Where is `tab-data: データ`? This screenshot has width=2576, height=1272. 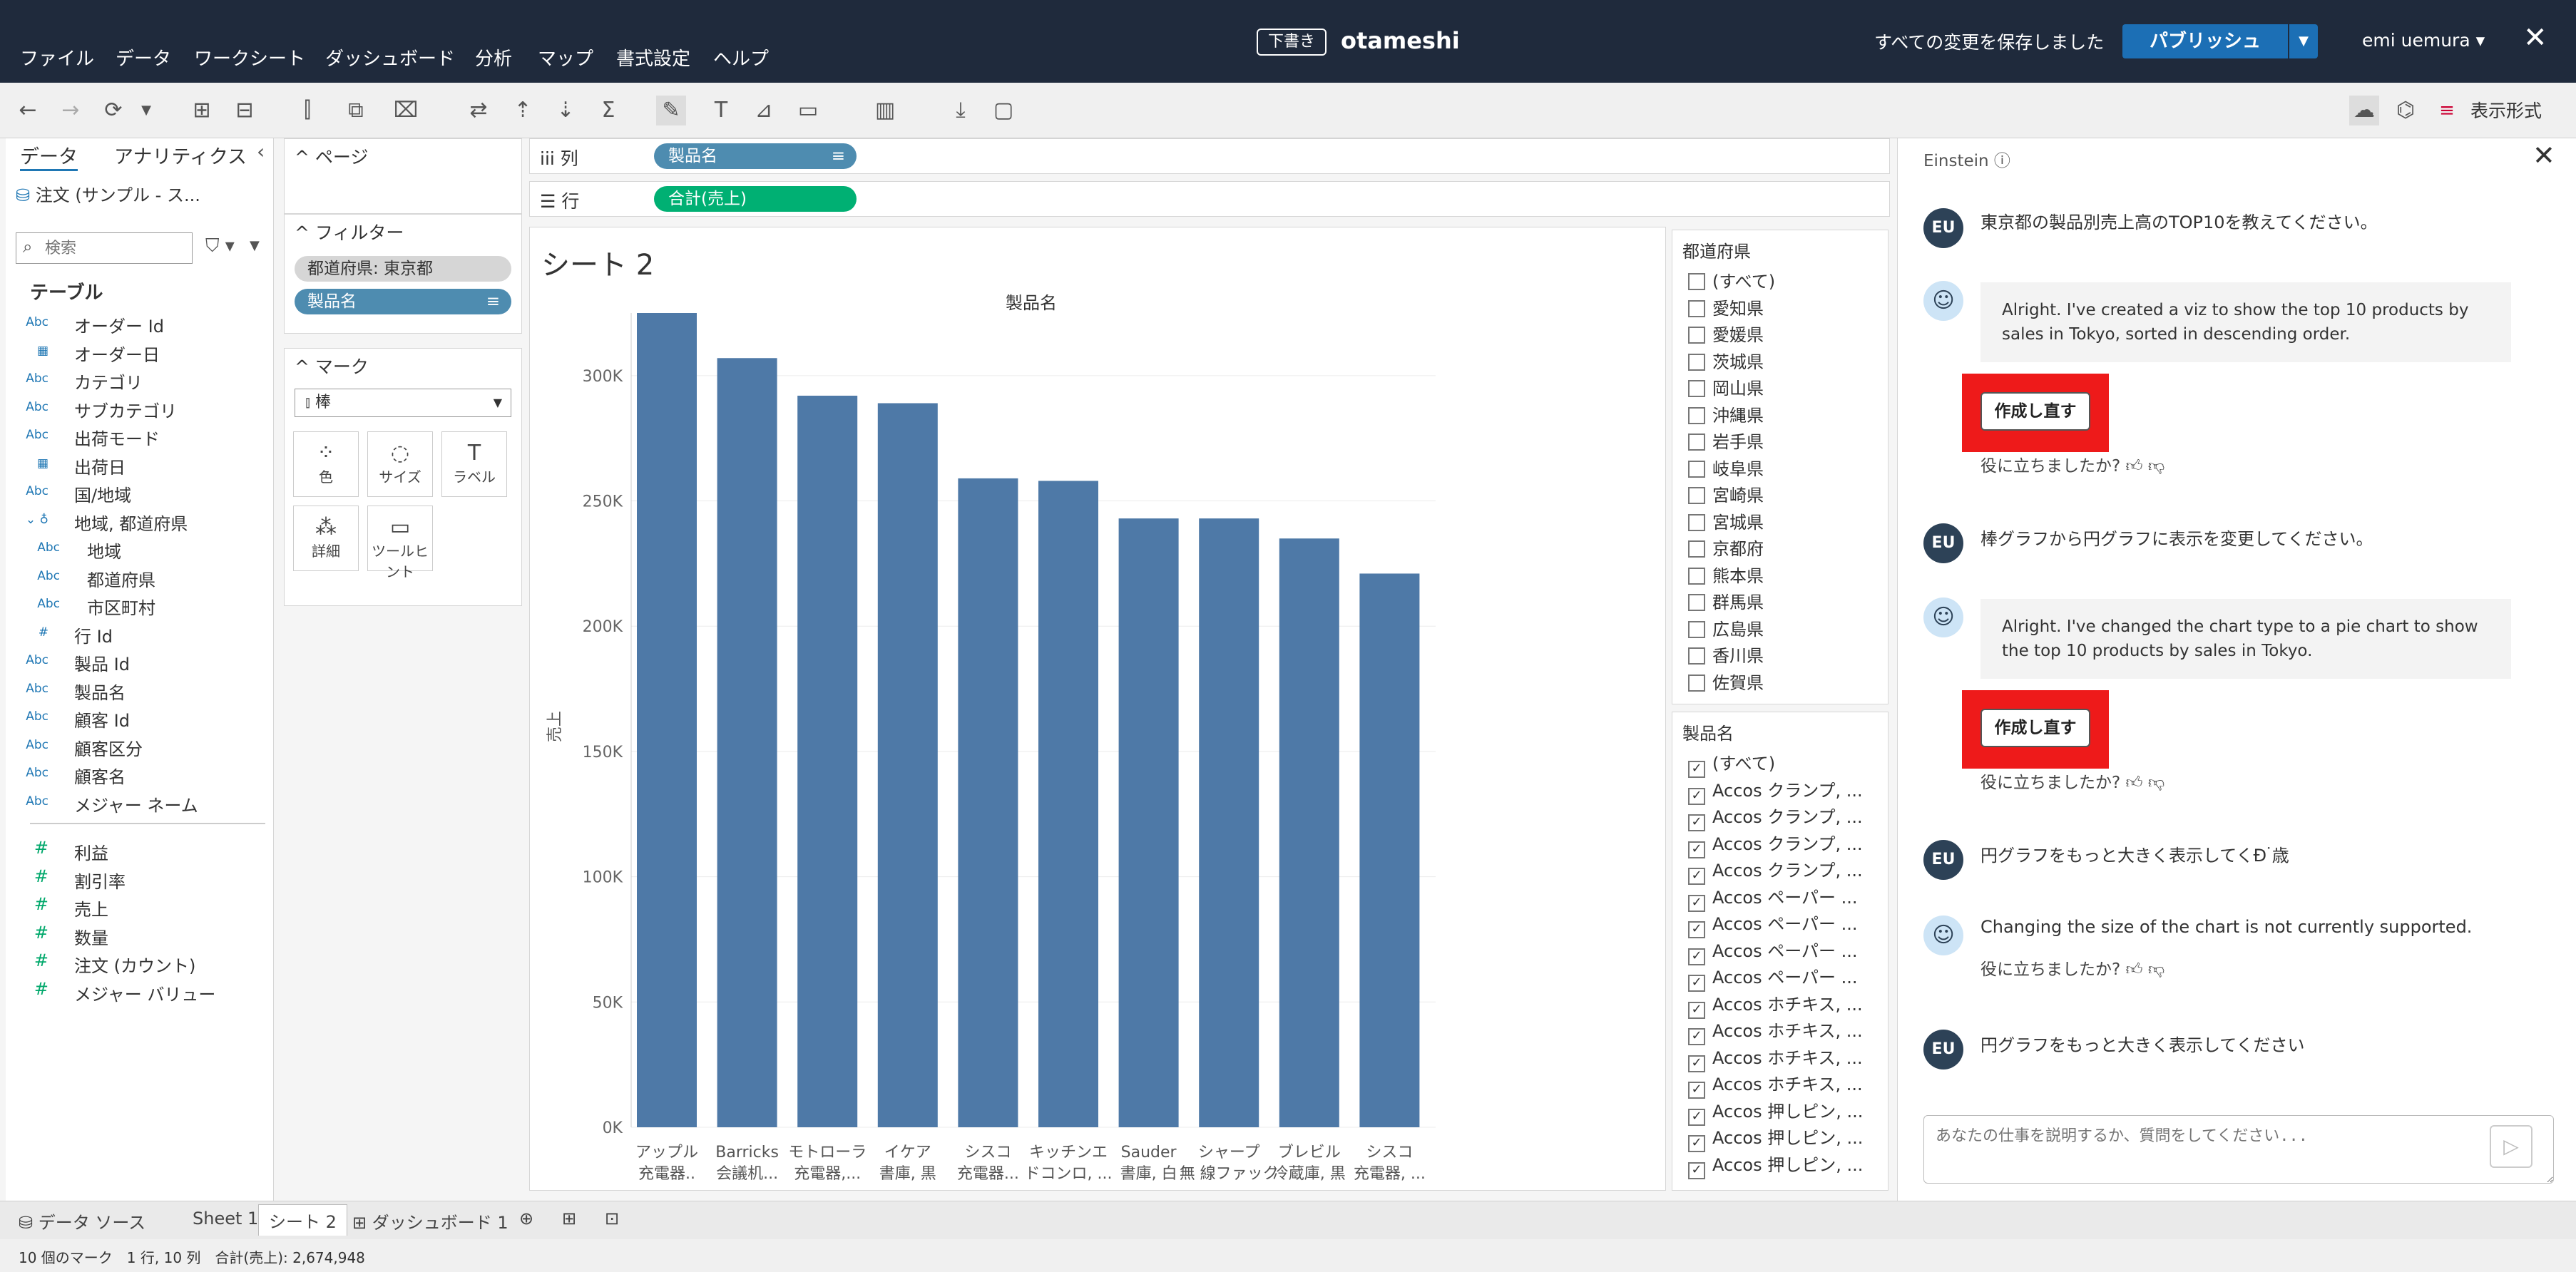
tab-data: データ is located at coordinates (49, 156).